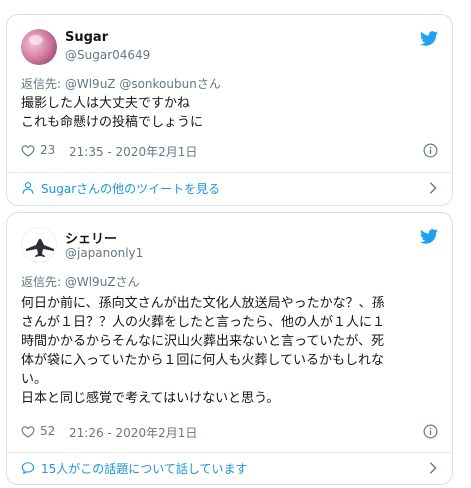 The width and height of the screenshot is (471, 488). Describe the element at coordinates (107, 55) in the screenshot. I see `author-handle: @Sugar04649` at that location.